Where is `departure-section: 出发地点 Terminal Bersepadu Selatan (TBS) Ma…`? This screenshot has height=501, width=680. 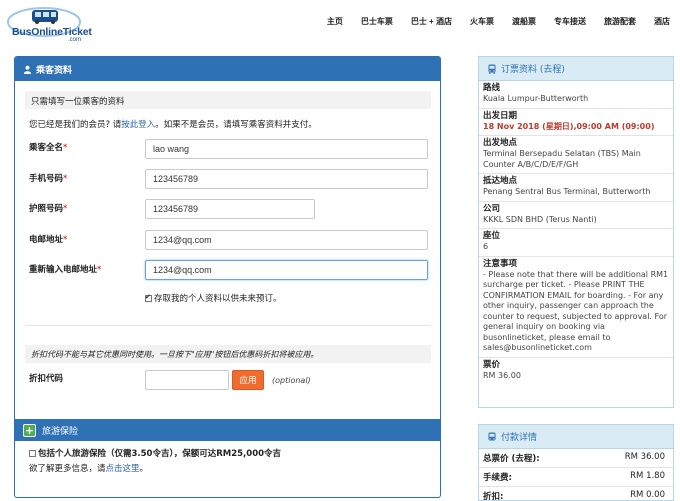 departure-section: 出发地点 Terminal Bersepadu Selatan (TBS) Ma… is located at coordinates (576, 155).